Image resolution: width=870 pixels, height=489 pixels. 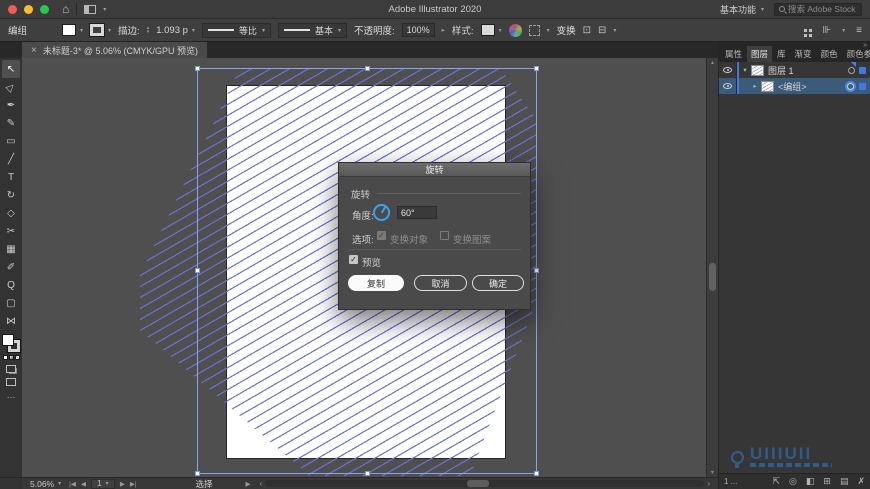 I want to click on stroke-stepper: ▴ ▾, so click(x=148, y=30).